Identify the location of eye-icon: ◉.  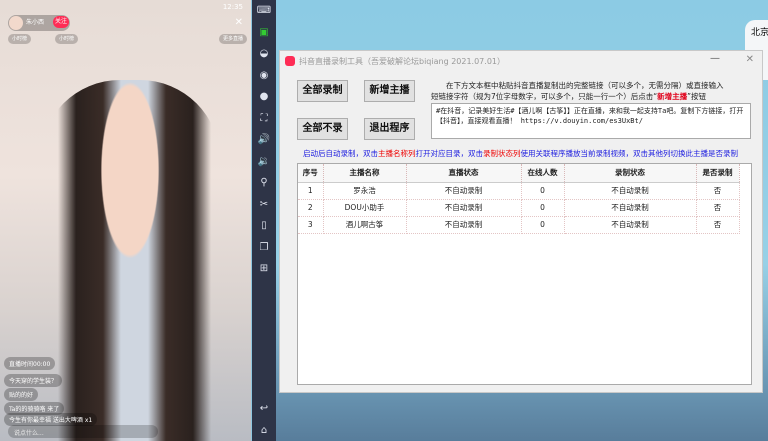
(264, 76).